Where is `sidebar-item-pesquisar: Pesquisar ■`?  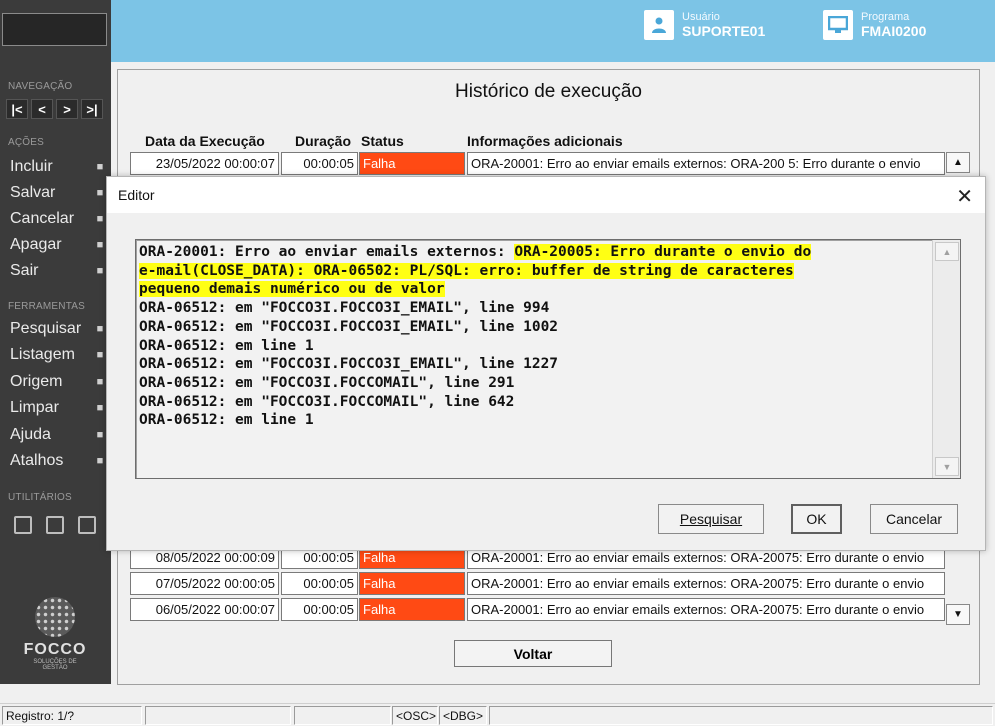 sidebar-item-pesquisar: Pesquisar ■ is located at coordinates (59, 329).